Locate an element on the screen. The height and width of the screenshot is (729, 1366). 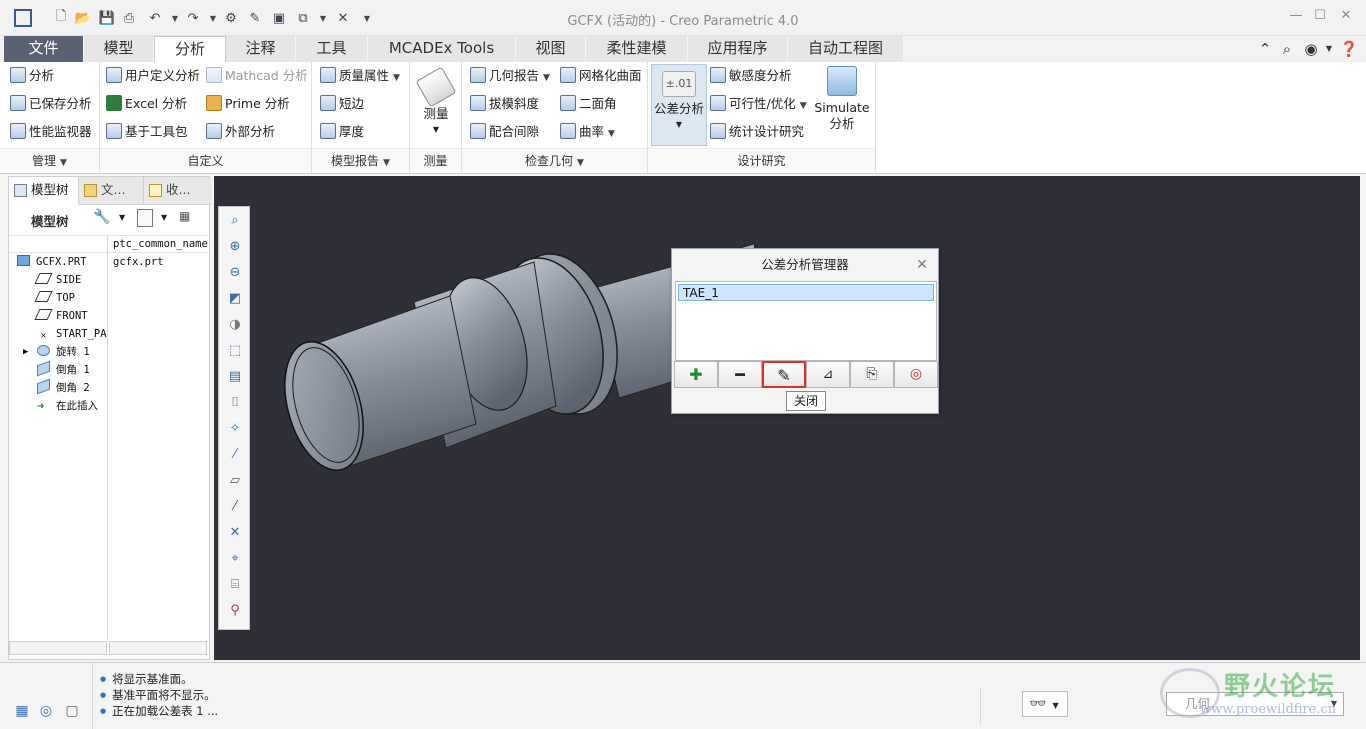
csys-display-icon: ⌖ is located at coordinates (235, 559).